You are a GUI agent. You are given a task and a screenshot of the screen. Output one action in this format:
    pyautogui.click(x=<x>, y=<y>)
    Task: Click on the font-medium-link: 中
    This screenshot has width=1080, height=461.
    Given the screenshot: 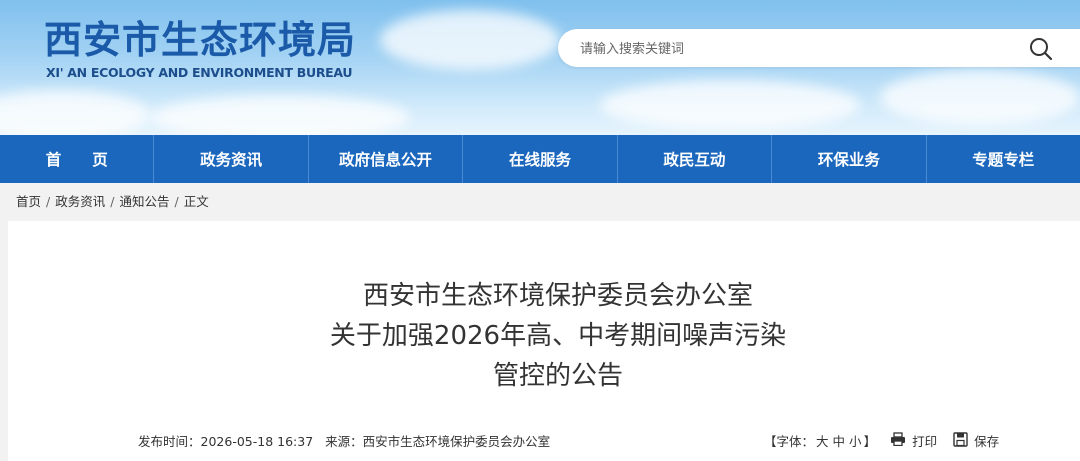 What is the action you would take?
    pyautogui.click(x=839, y=440)
    